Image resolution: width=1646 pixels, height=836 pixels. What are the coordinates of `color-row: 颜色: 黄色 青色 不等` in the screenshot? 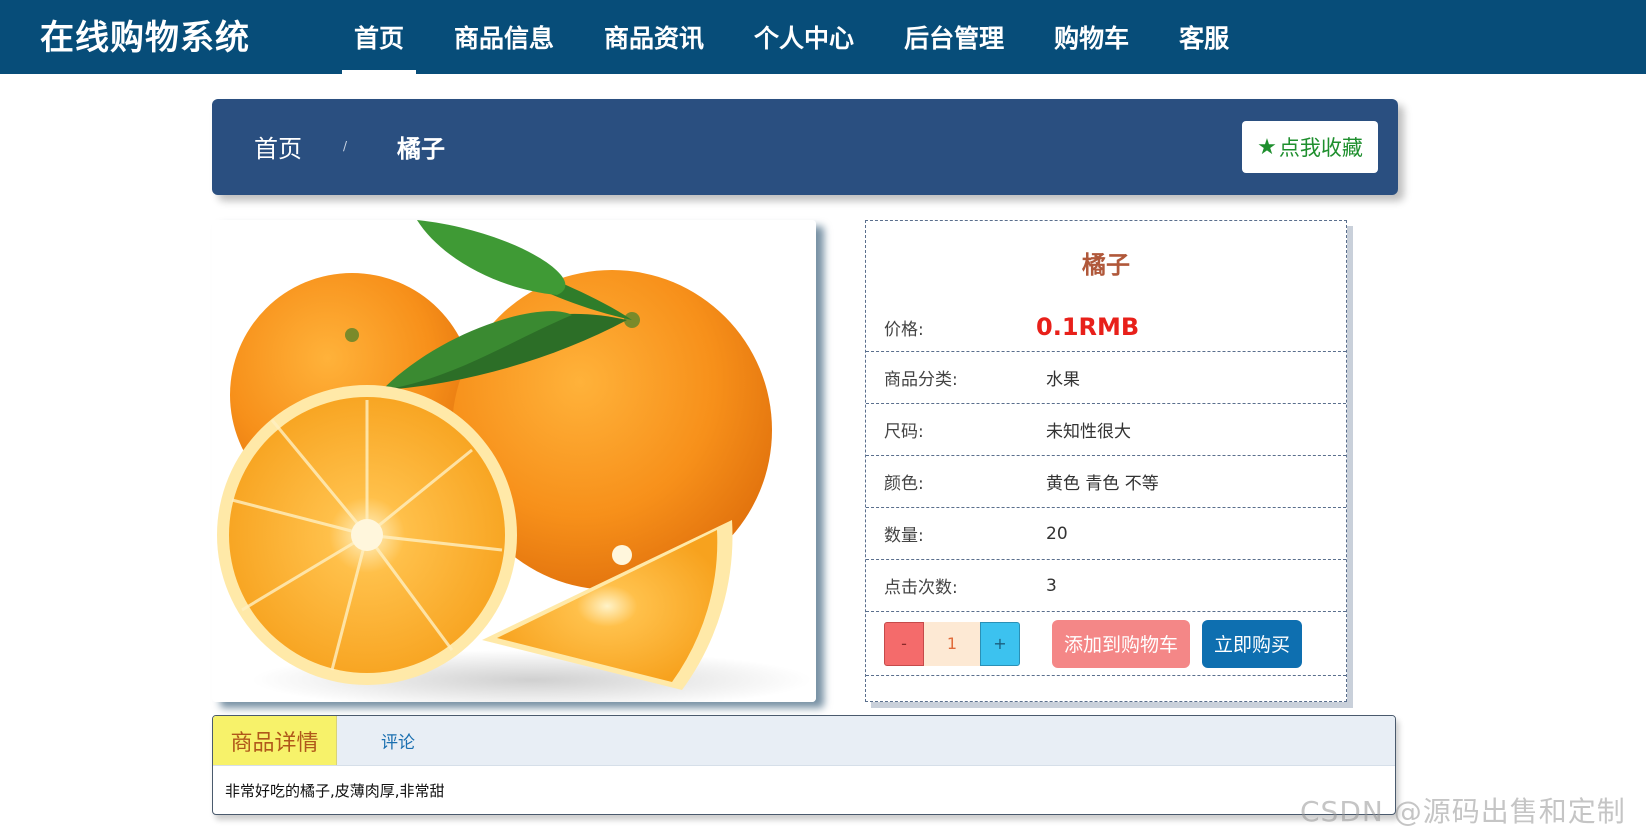 It's located at (1106, 482).